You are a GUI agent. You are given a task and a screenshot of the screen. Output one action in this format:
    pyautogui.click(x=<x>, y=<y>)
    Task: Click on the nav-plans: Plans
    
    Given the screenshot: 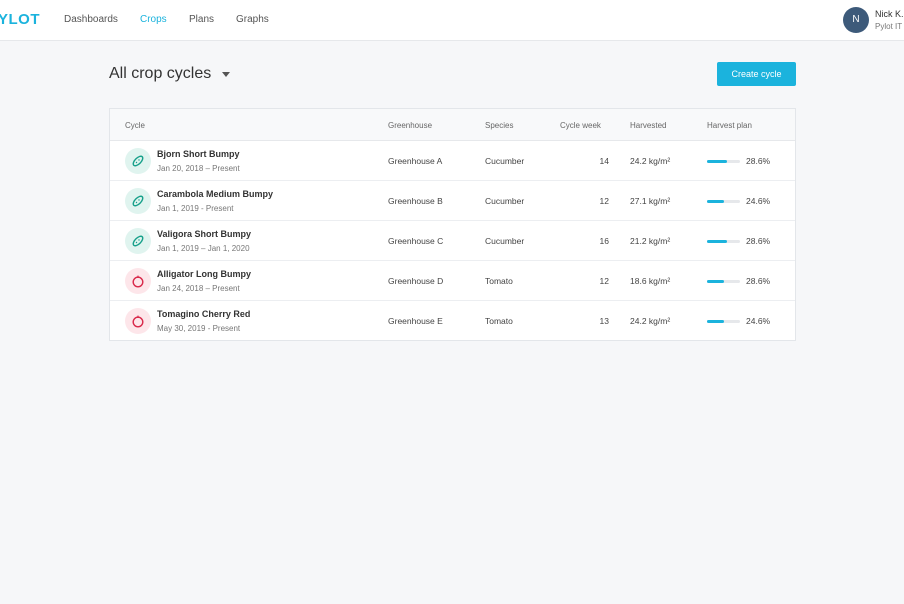 What is the action you would take?
    pyautogui.click(x=201, y=19)
    